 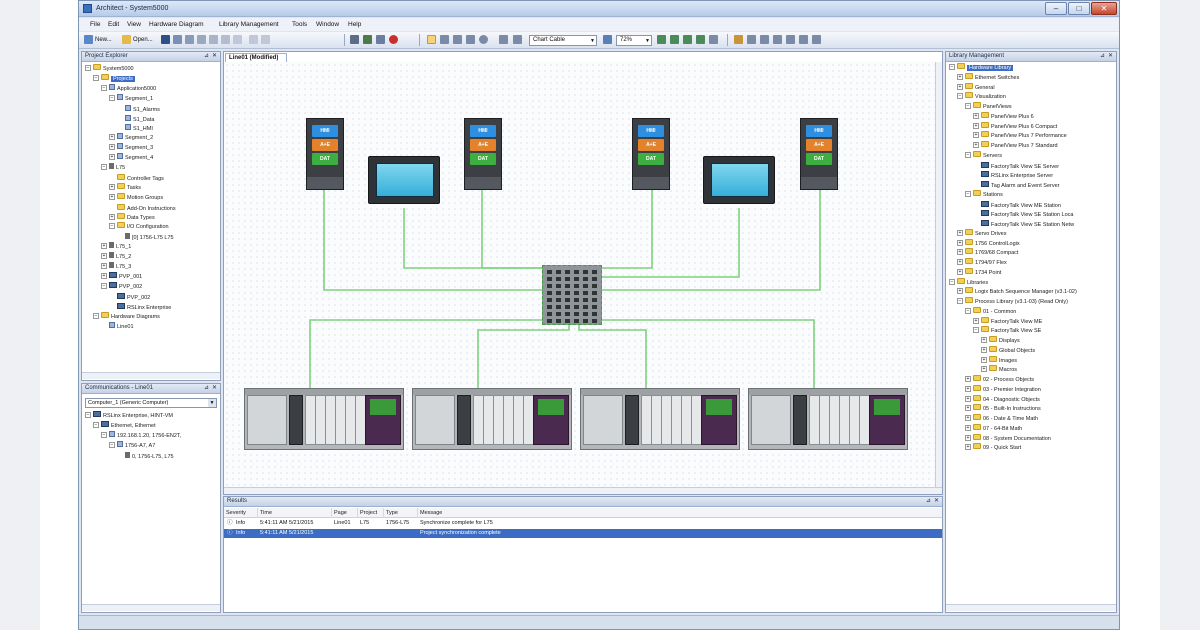 I want to click on tree-item: − 01 - Common, so click(x=990, y=311).